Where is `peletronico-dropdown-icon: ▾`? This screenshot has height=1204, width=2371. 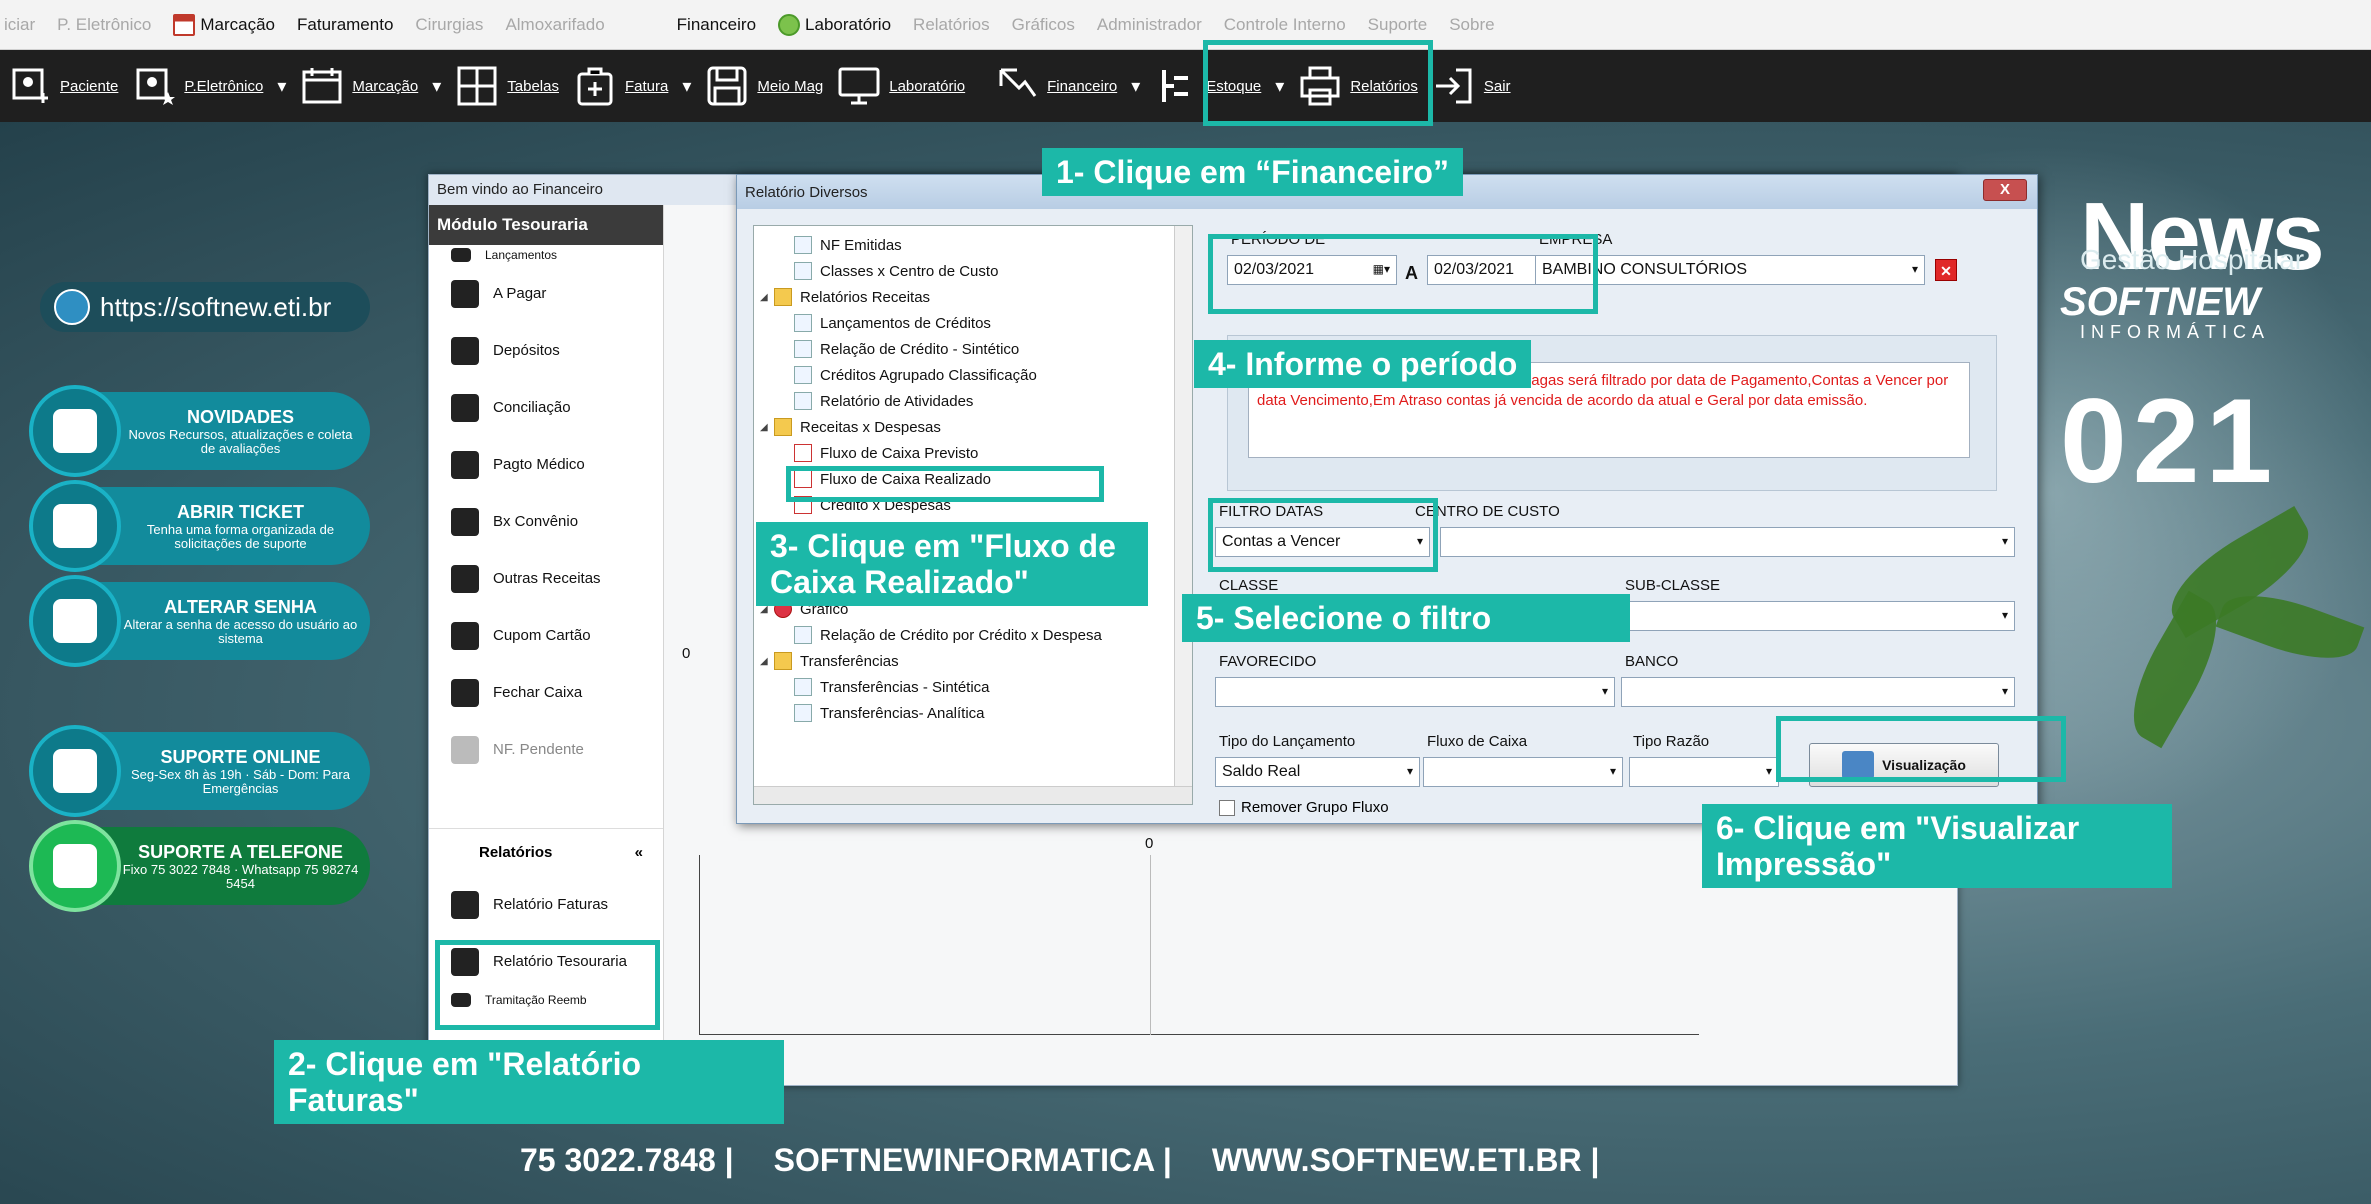
peletronico-dropdown-icon: ▾ is located at coordinates (281, 86).